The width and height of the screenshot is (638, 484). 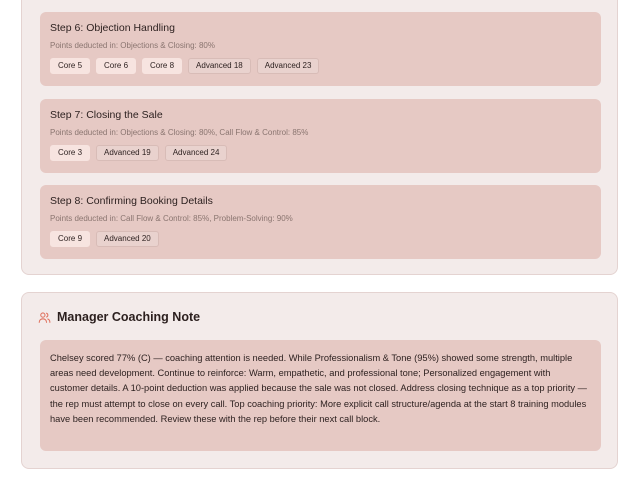 What do you see at coordinates (127, 153) in the screenshot?
I see `module-tag: Advanced 19` at bounding box center [127, 153].